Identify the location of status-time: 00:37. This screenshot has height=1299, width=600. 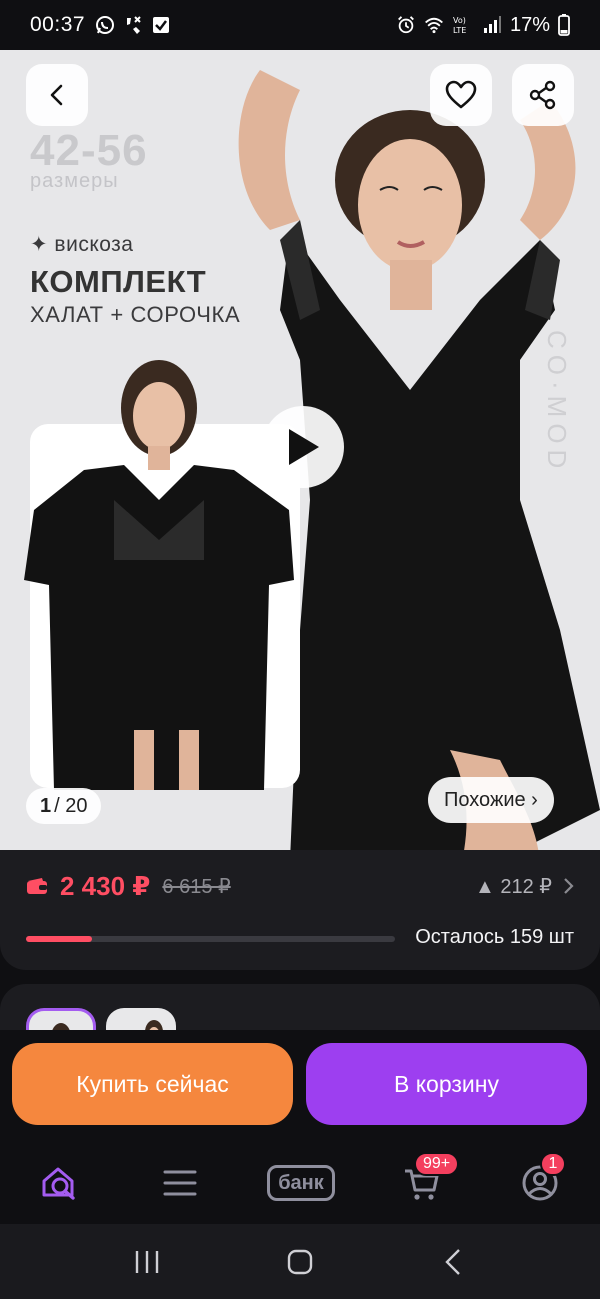
(58, 24).